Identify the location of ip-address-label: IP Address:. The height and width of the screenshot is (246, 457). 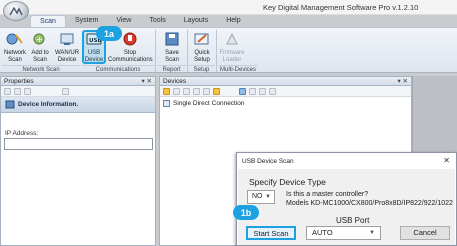
(22, 133).